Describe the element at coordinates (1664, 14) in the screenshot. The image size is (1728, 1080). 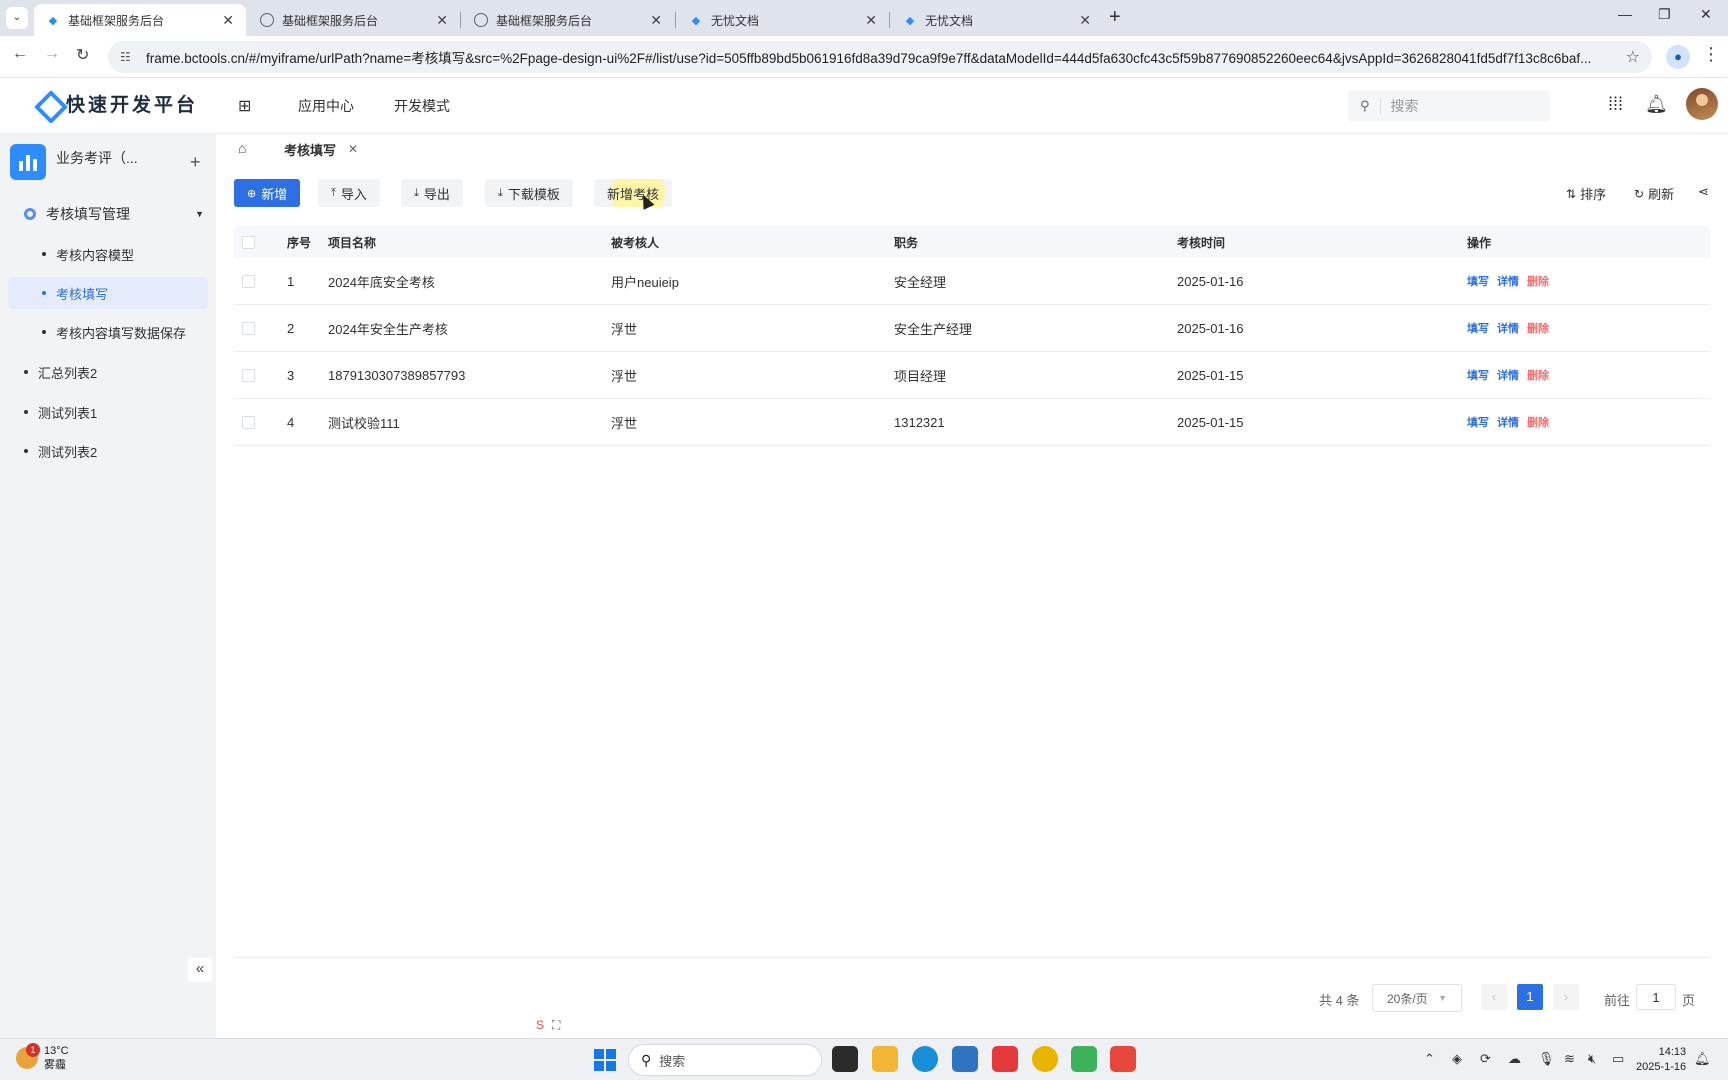
I see `restore-icon: ❐` at that location.